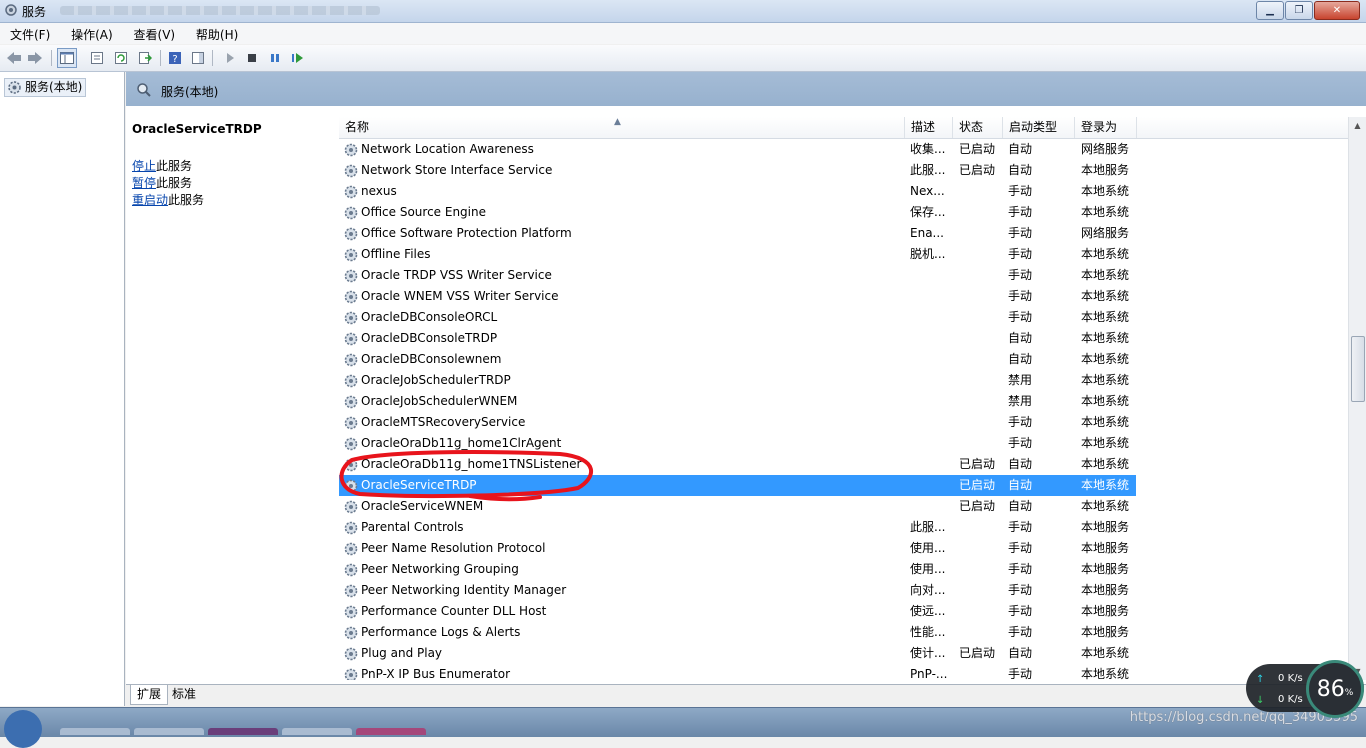  I want to click on column-header-startup-type: 启动类型, so click(1039, 127).